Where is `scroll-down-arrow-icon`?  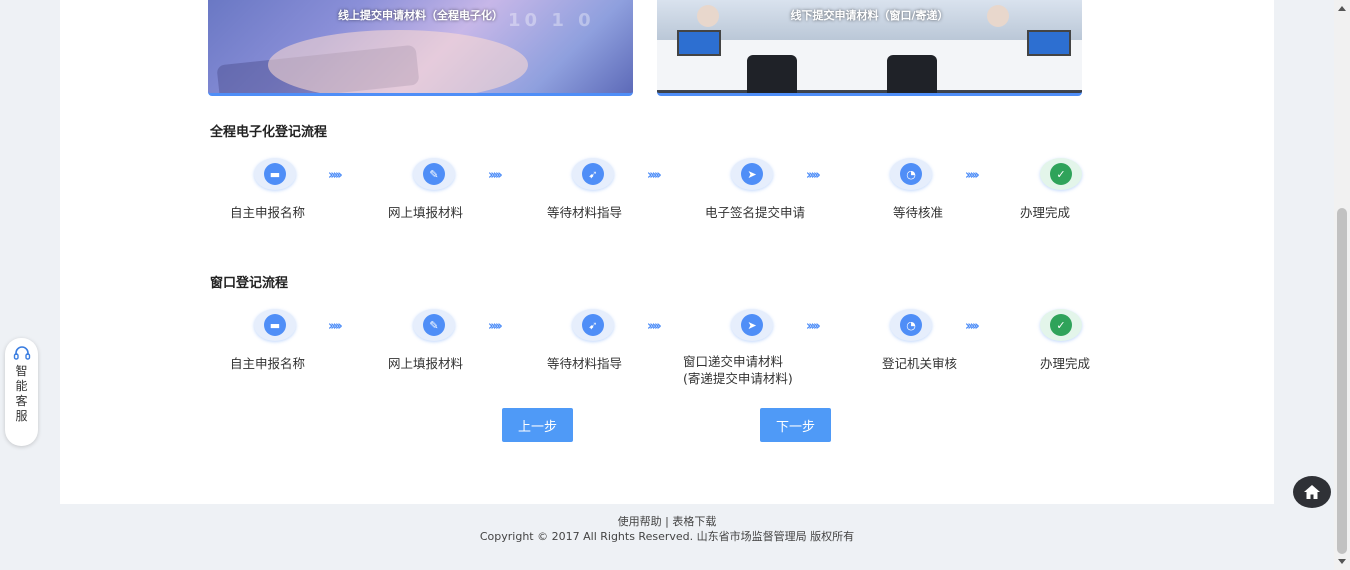 scroll-down-arrow-icon is located at coordinates (1342, 561).